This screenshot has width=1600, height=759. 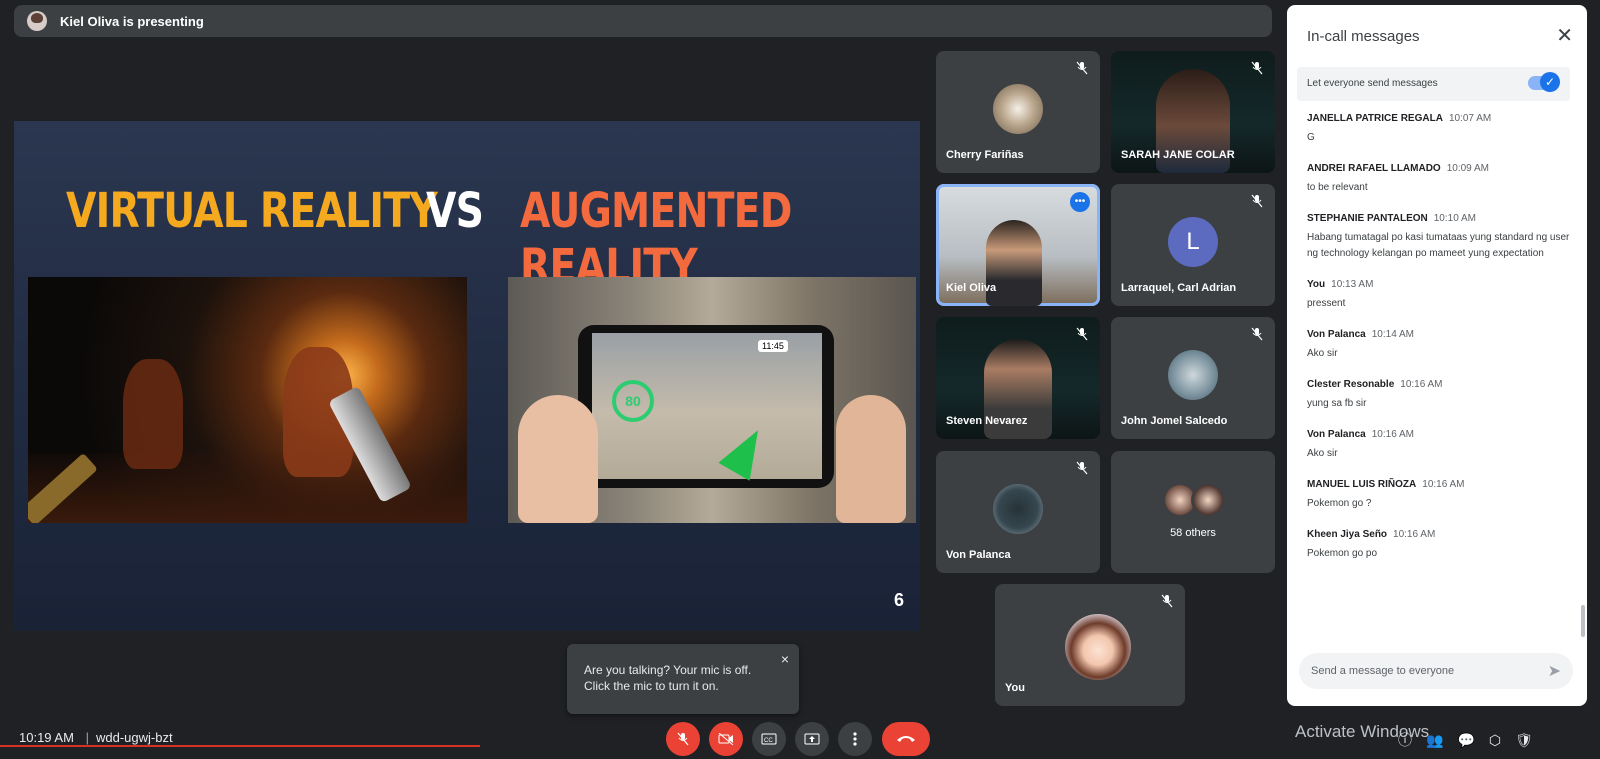 I want to click on participant-name: You, so click(x=1015, y=688).